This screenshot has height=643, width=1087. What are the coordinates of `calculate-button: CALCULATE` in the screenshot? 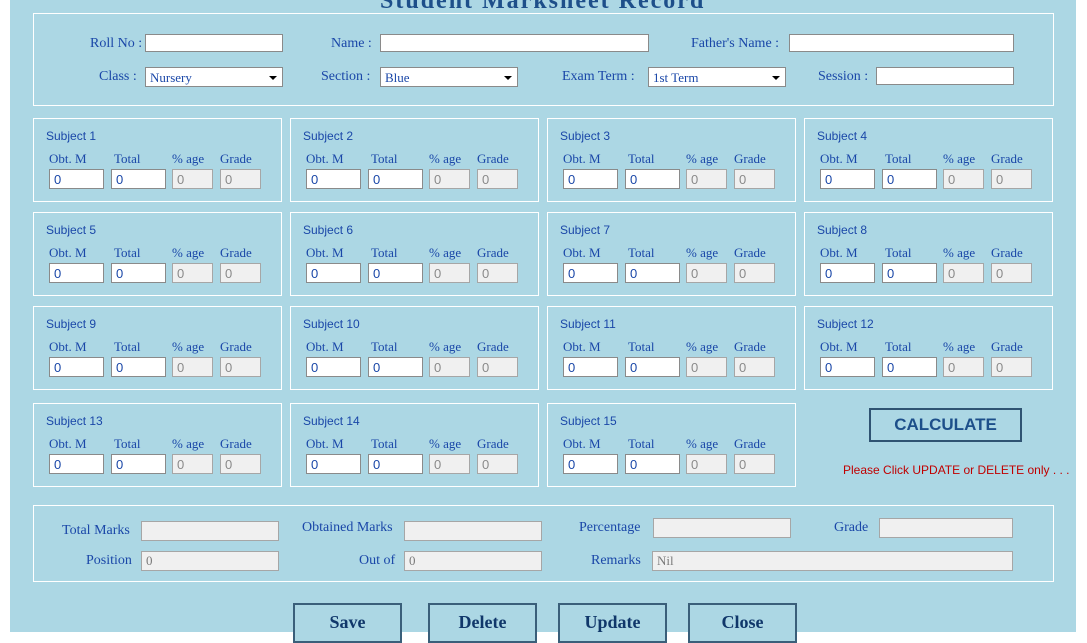 It's located at (945, 425).